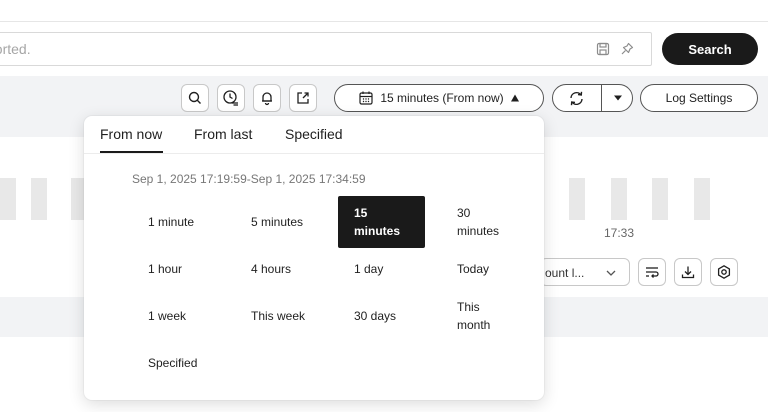 This screenshot has width=768, height=412. I want to click on chevron-down-icon, so click(611, 273).